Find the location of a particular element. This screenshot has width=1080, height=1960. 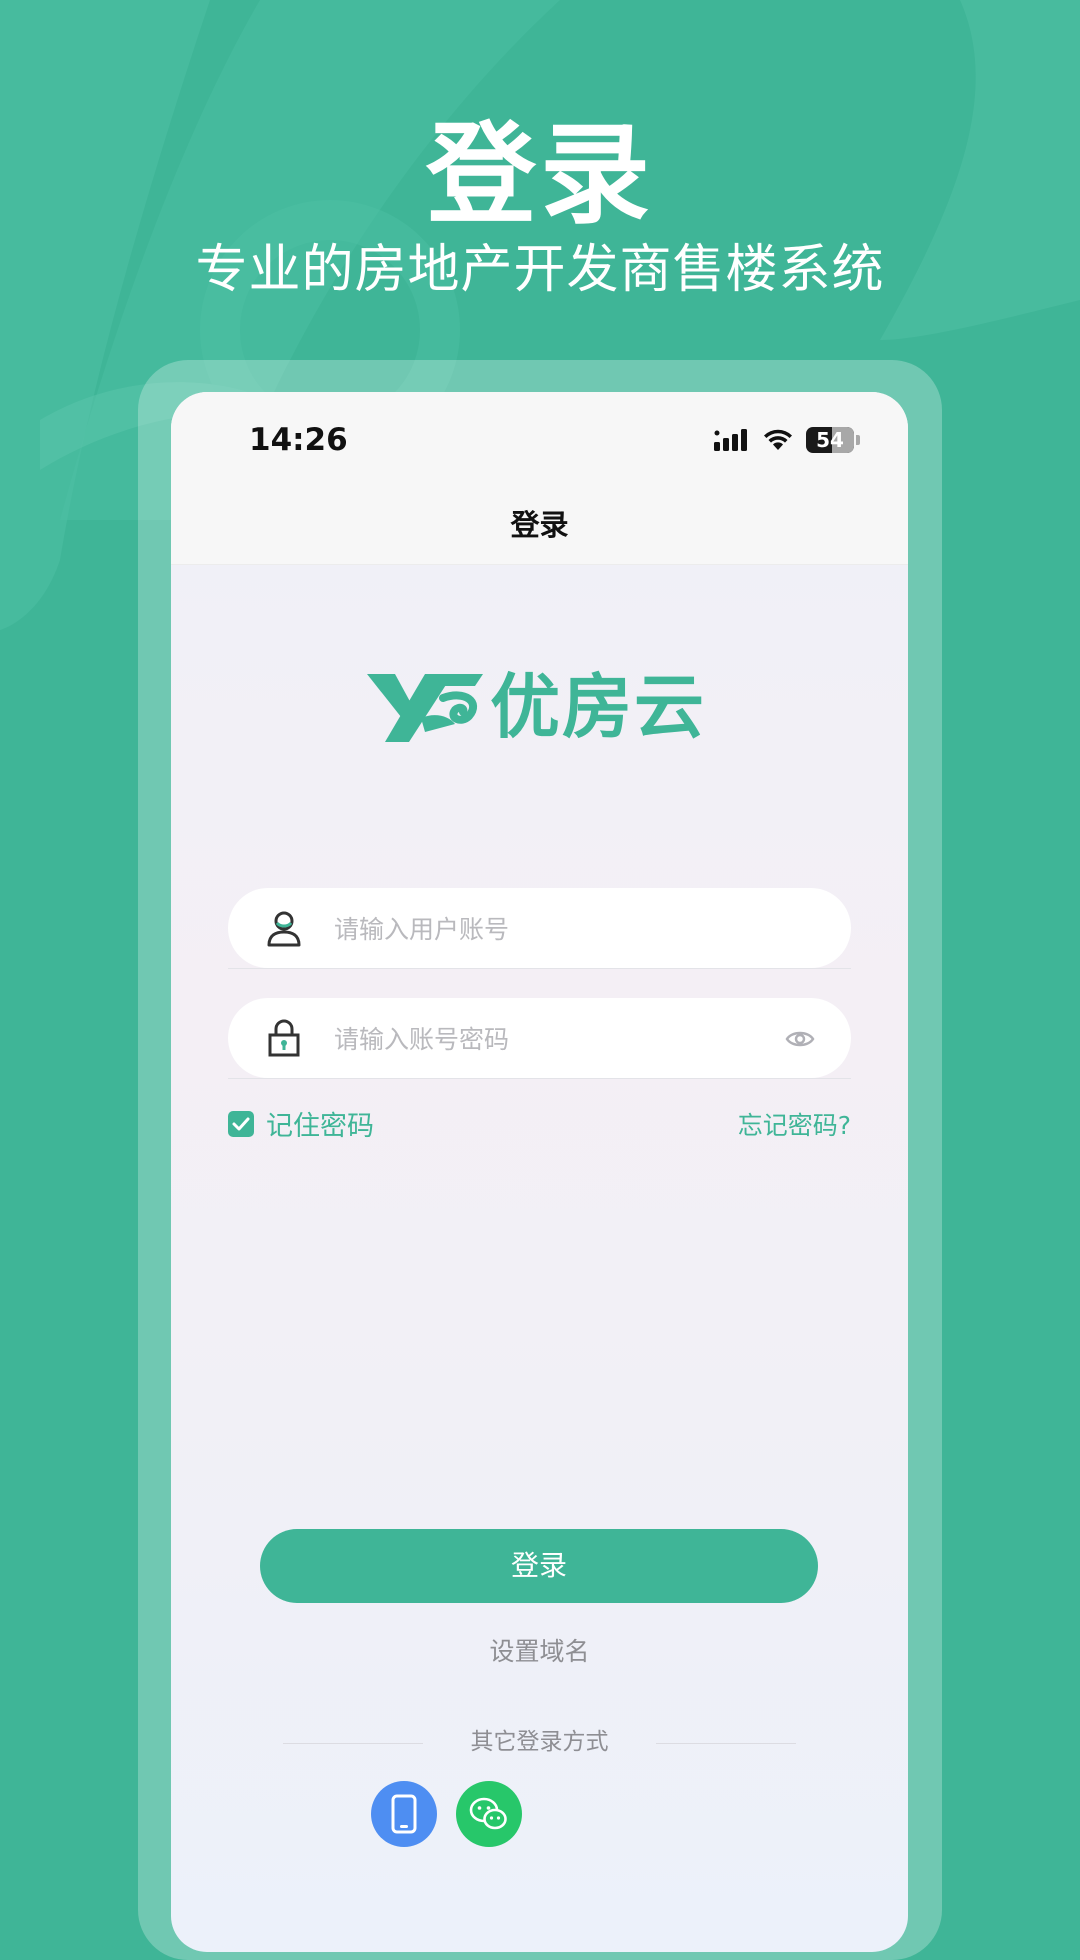

password-field is located at coordinates (539, 1038).